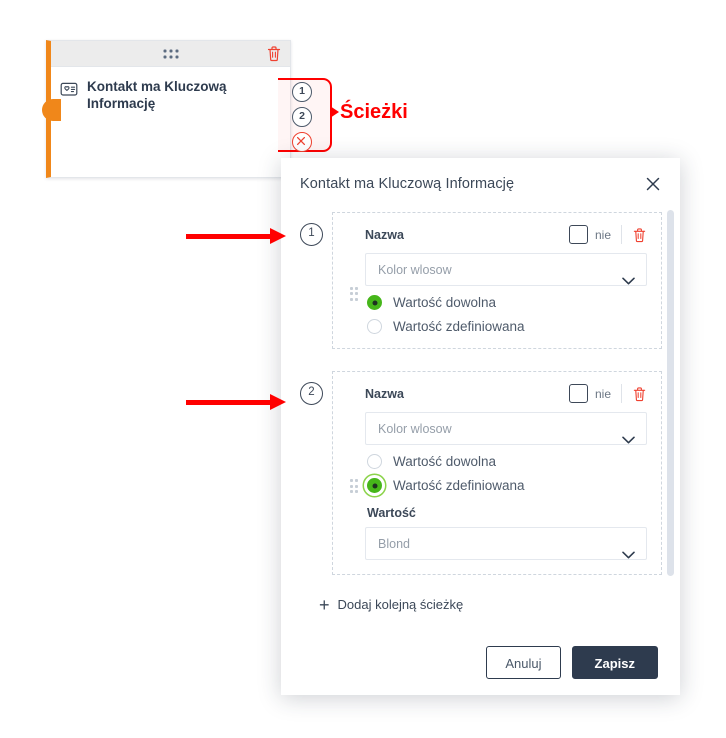 The width and height of the screenshot is (726, 738). Describe the element at coordinates (480, 662) in the screenshot. I see `modal-footer: Anuluj Zapisz` at that location.